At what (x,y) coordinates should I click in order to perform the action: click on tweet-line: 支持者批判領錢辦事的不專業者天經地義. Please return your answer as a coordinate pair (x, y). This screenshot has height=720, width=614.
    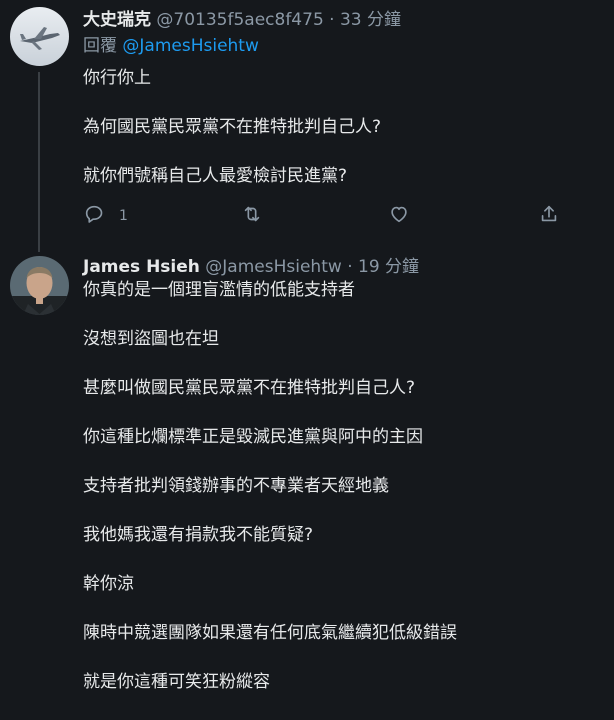
    Looking at the image, I should click on (236, 486).